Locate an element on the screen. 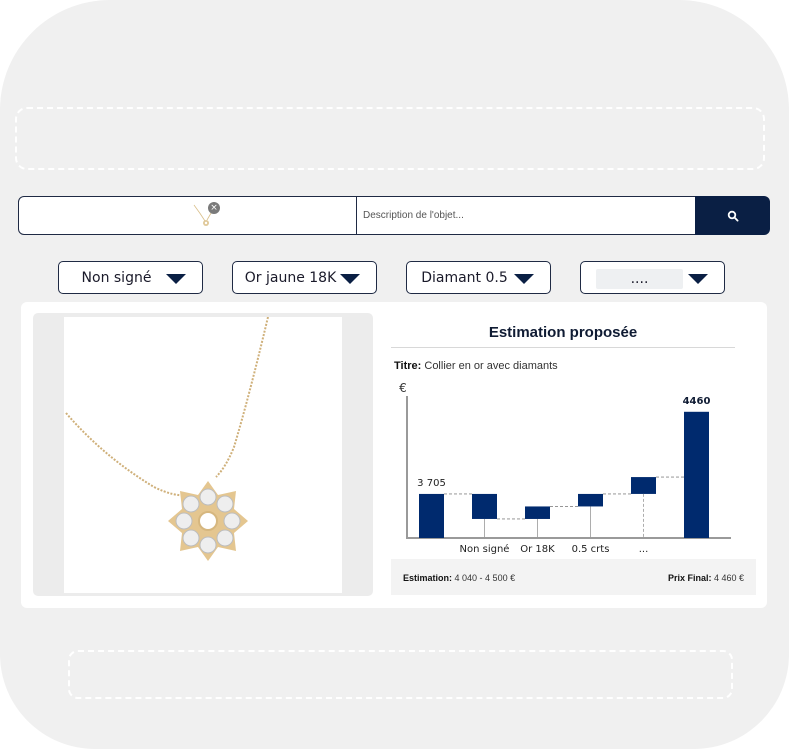 The image size is (789, 749). search-icon is located at coordinates (733, 216).